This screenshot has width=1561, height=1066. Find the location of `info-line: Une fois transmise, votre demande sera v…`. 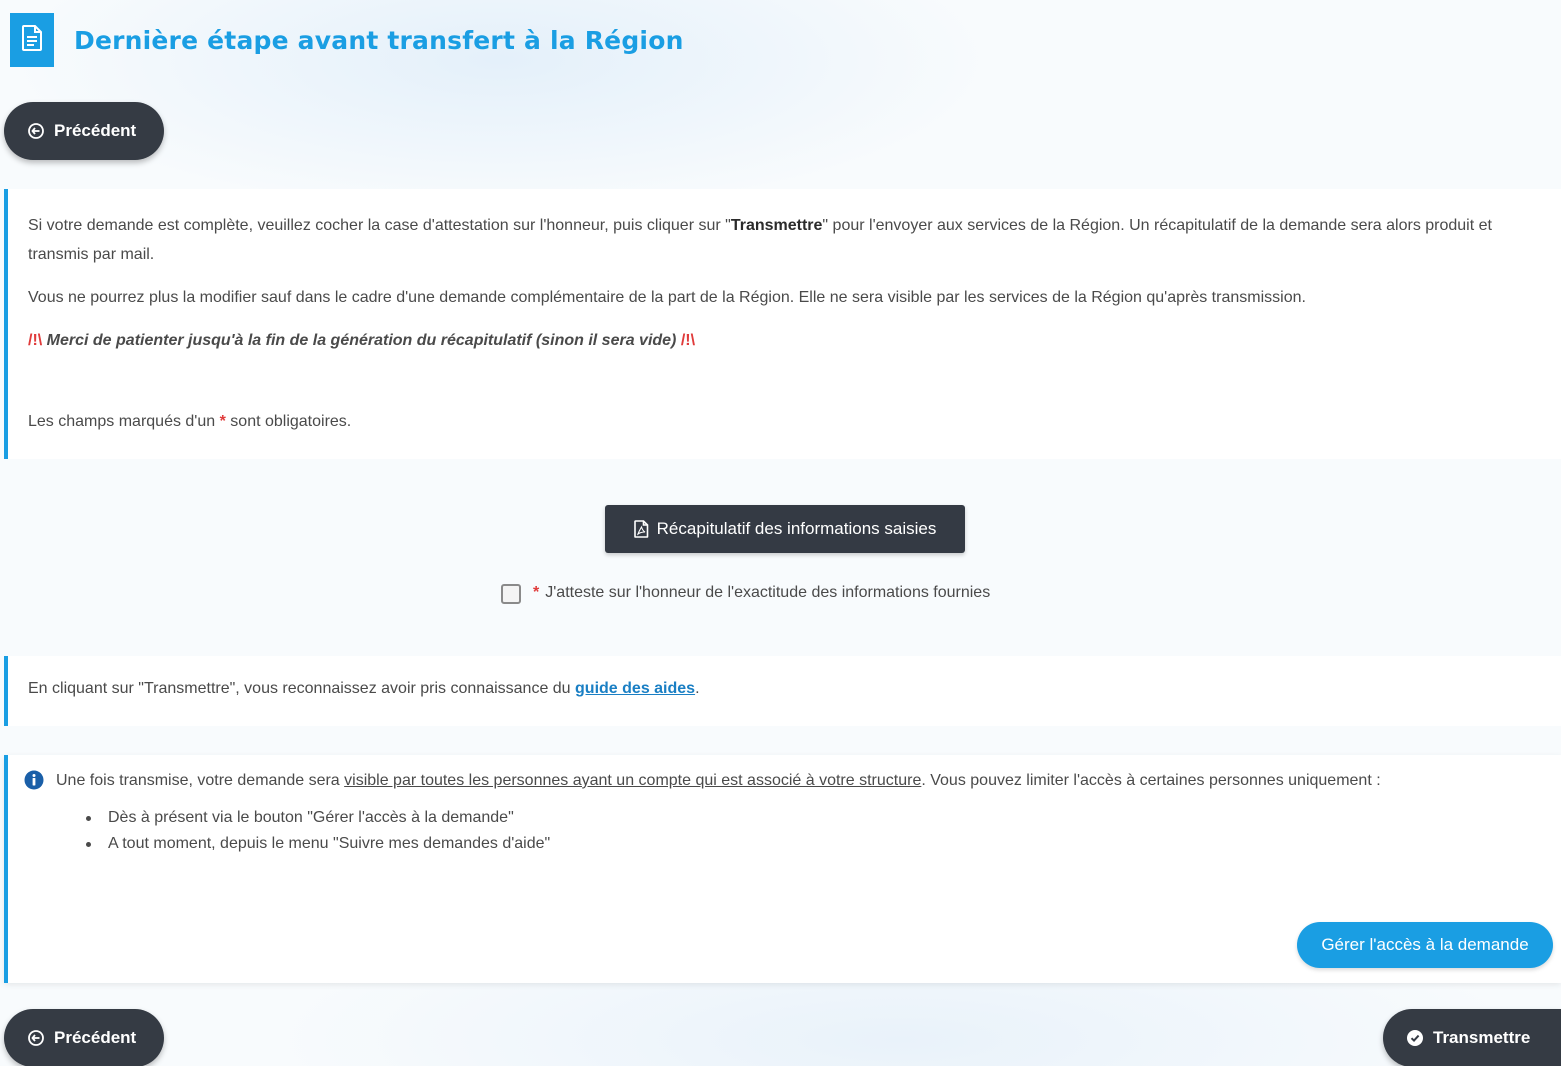

info-line: Une fois transmise, votre demande sera v… is located at coordinates (782, 781).